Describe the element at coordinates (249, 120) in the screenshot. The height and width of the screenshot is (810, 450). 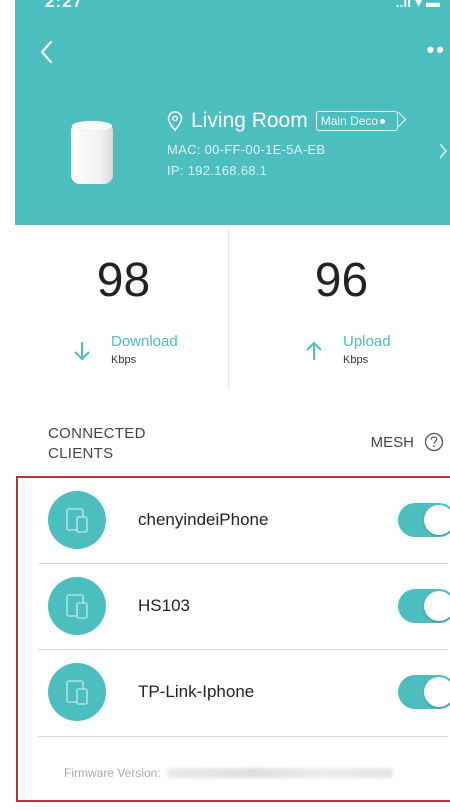
I see `location-name: Living Room` at that location.